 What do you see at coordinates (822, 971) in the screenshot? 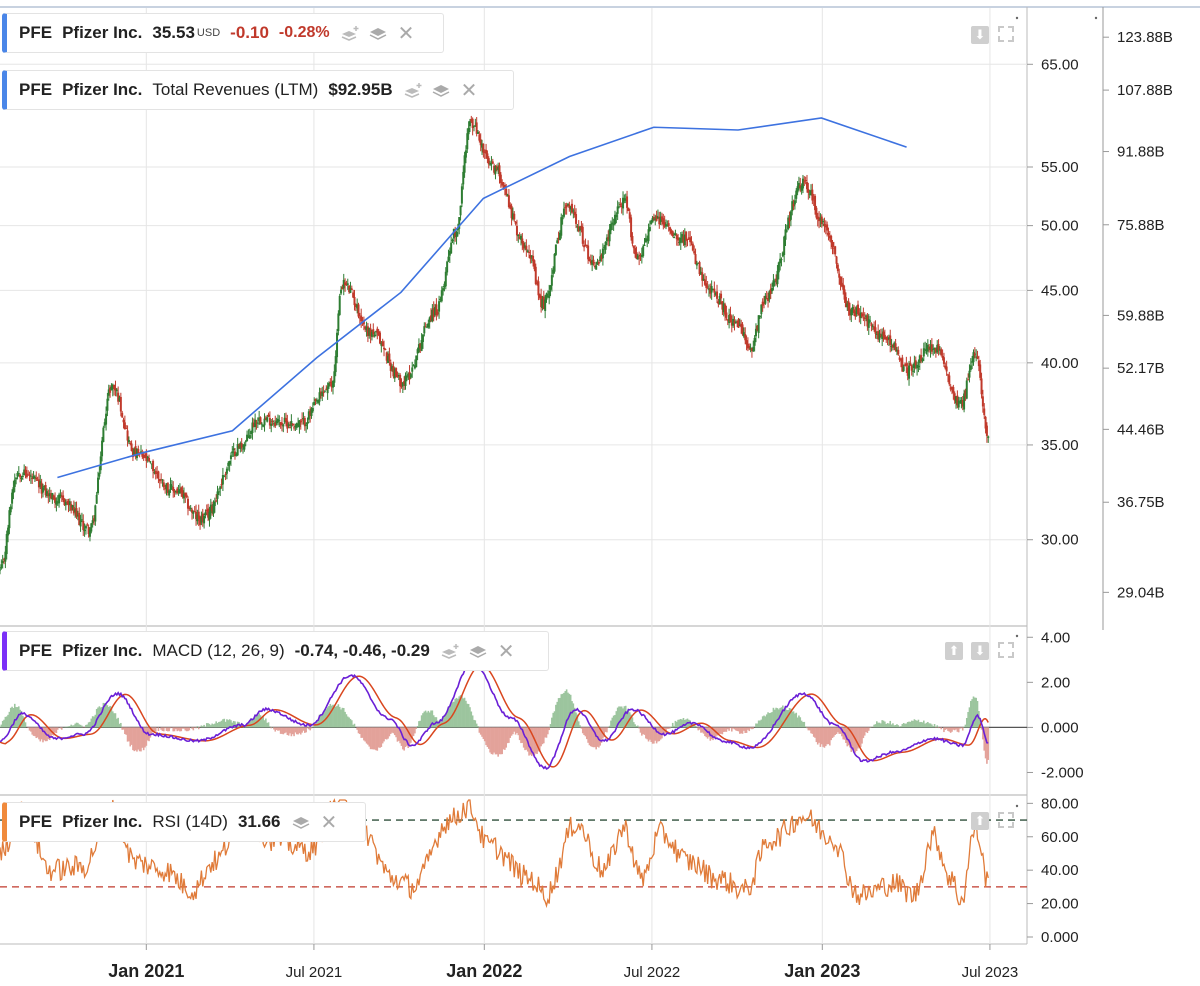
I see `x-tick-label: Jan 2023` at bounding box center [822, 971].